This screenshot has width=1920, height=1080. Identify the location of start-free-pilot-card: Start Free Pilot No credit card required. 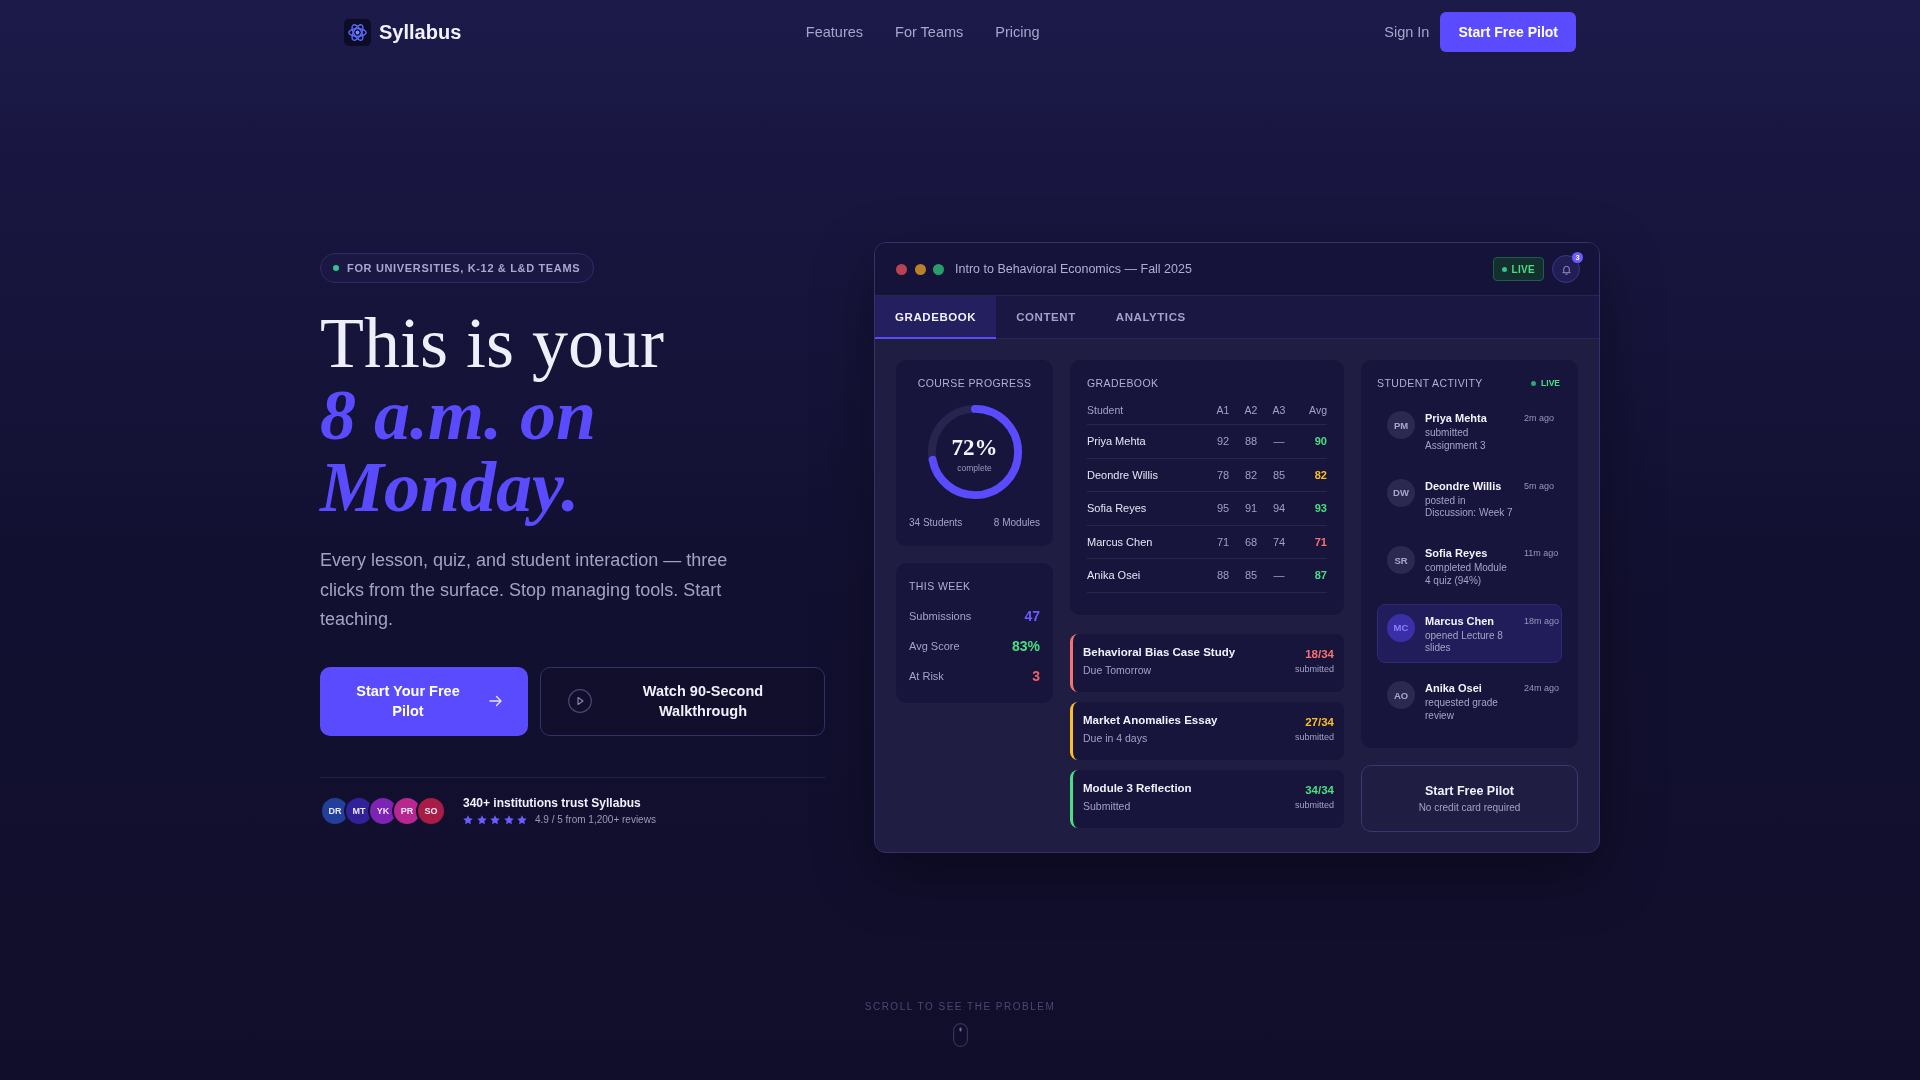
(1469, 798).